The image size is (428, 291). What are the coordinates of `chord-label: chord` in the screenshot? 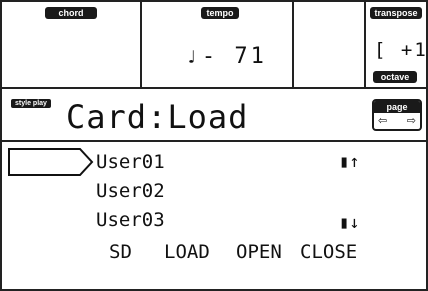 It's located at (71, 13).